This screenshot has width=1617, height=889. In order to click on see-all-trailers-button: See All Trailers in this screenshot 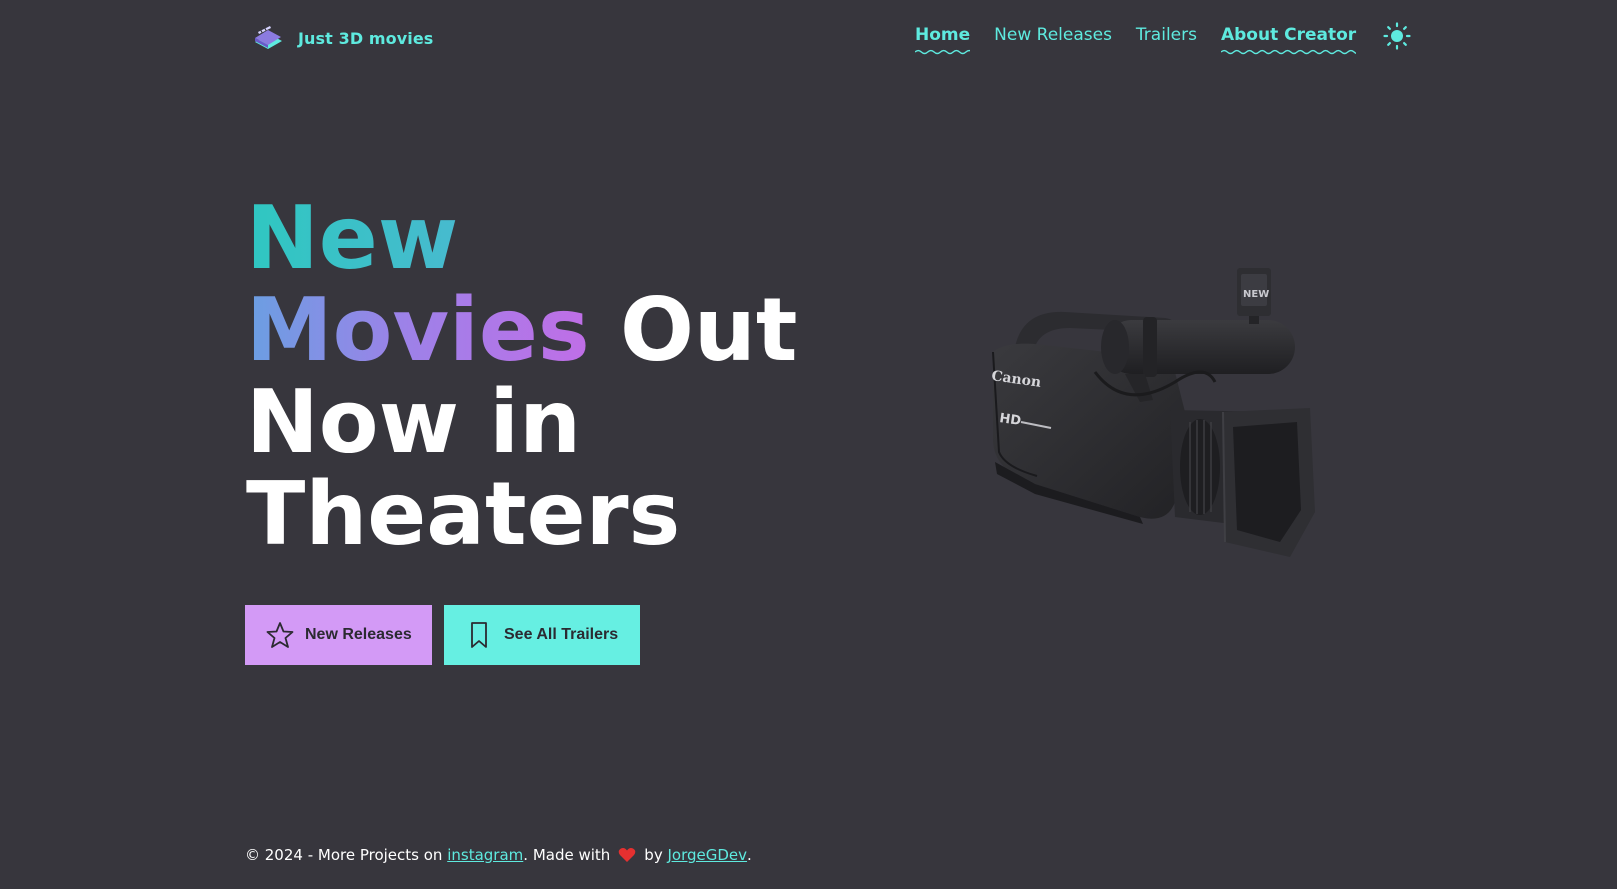, I will do `click(542, 635)`.